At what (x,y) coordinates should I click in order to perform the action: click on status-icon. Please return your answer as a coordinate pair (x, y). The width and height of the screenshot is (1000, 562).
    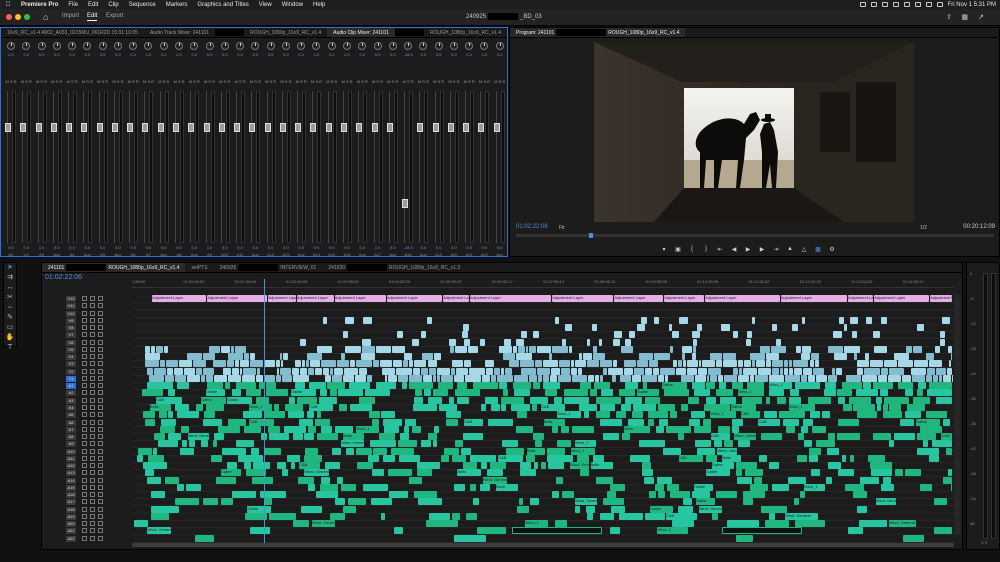
    Looking at the image, I should click on (873, 4).